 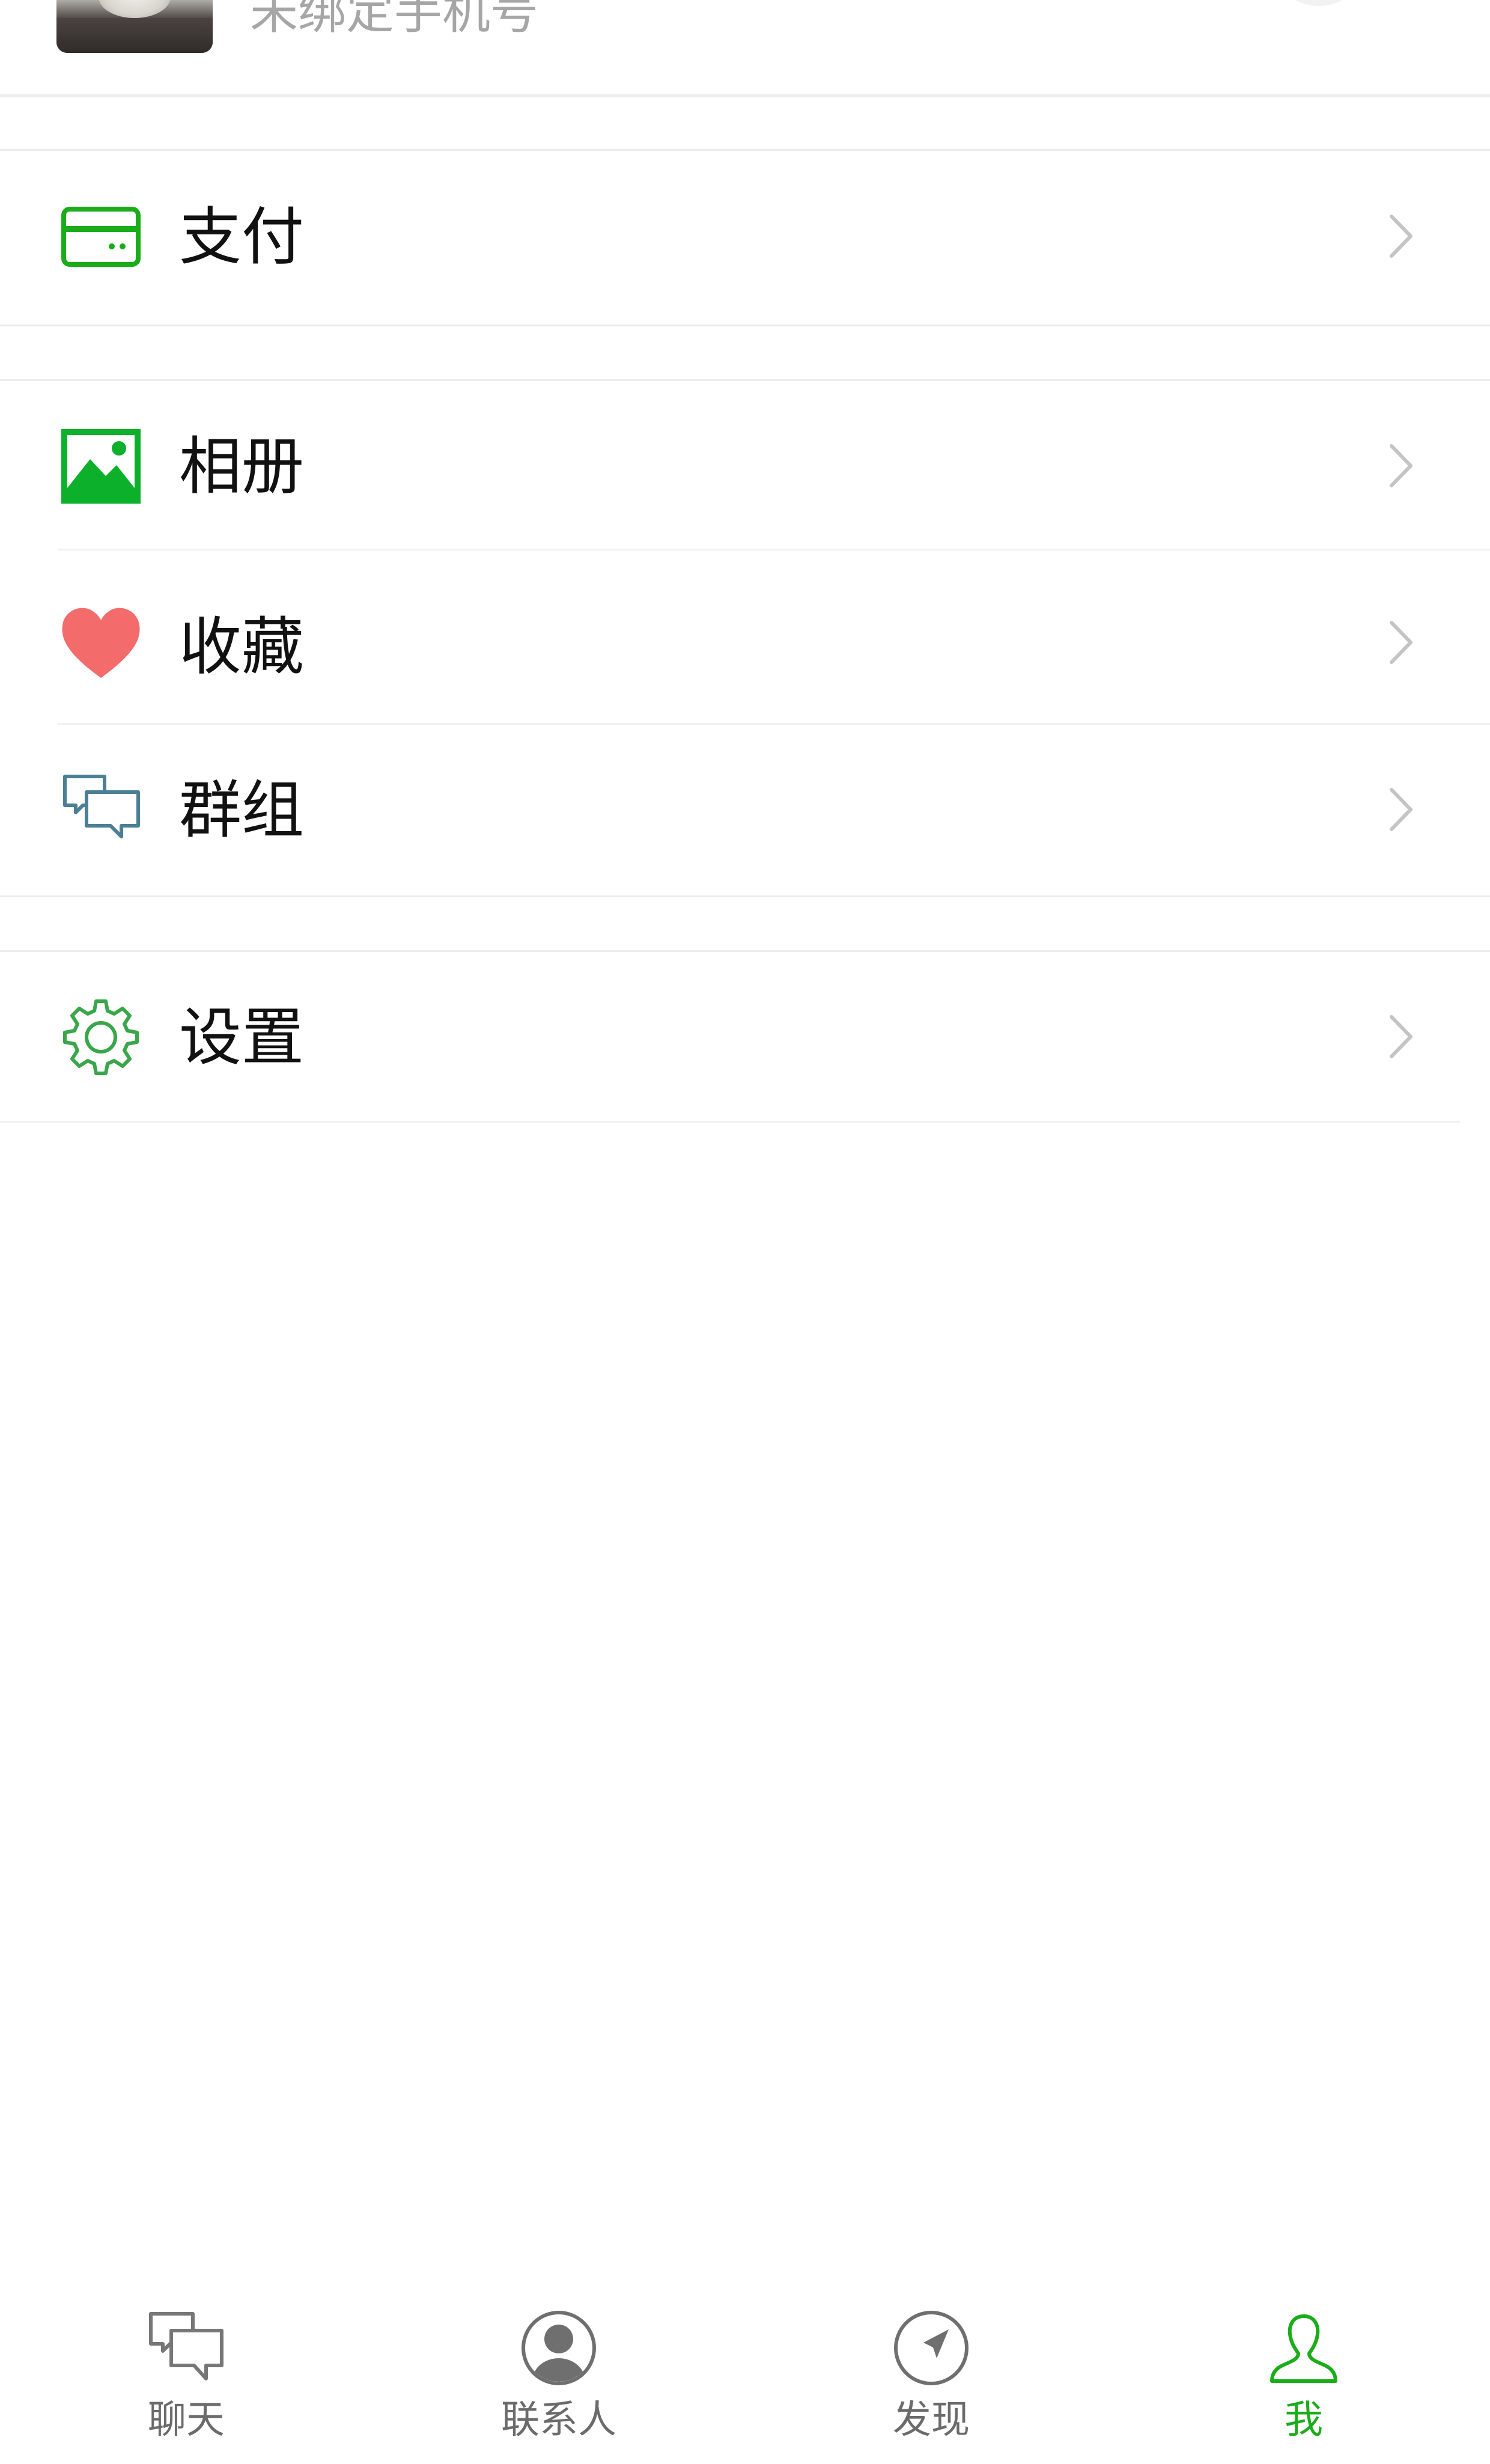 What do you see at coordinates (187, 2420) in the screenshot?
I see `tab-label: 聊天` at bounding box center [187, 2420].